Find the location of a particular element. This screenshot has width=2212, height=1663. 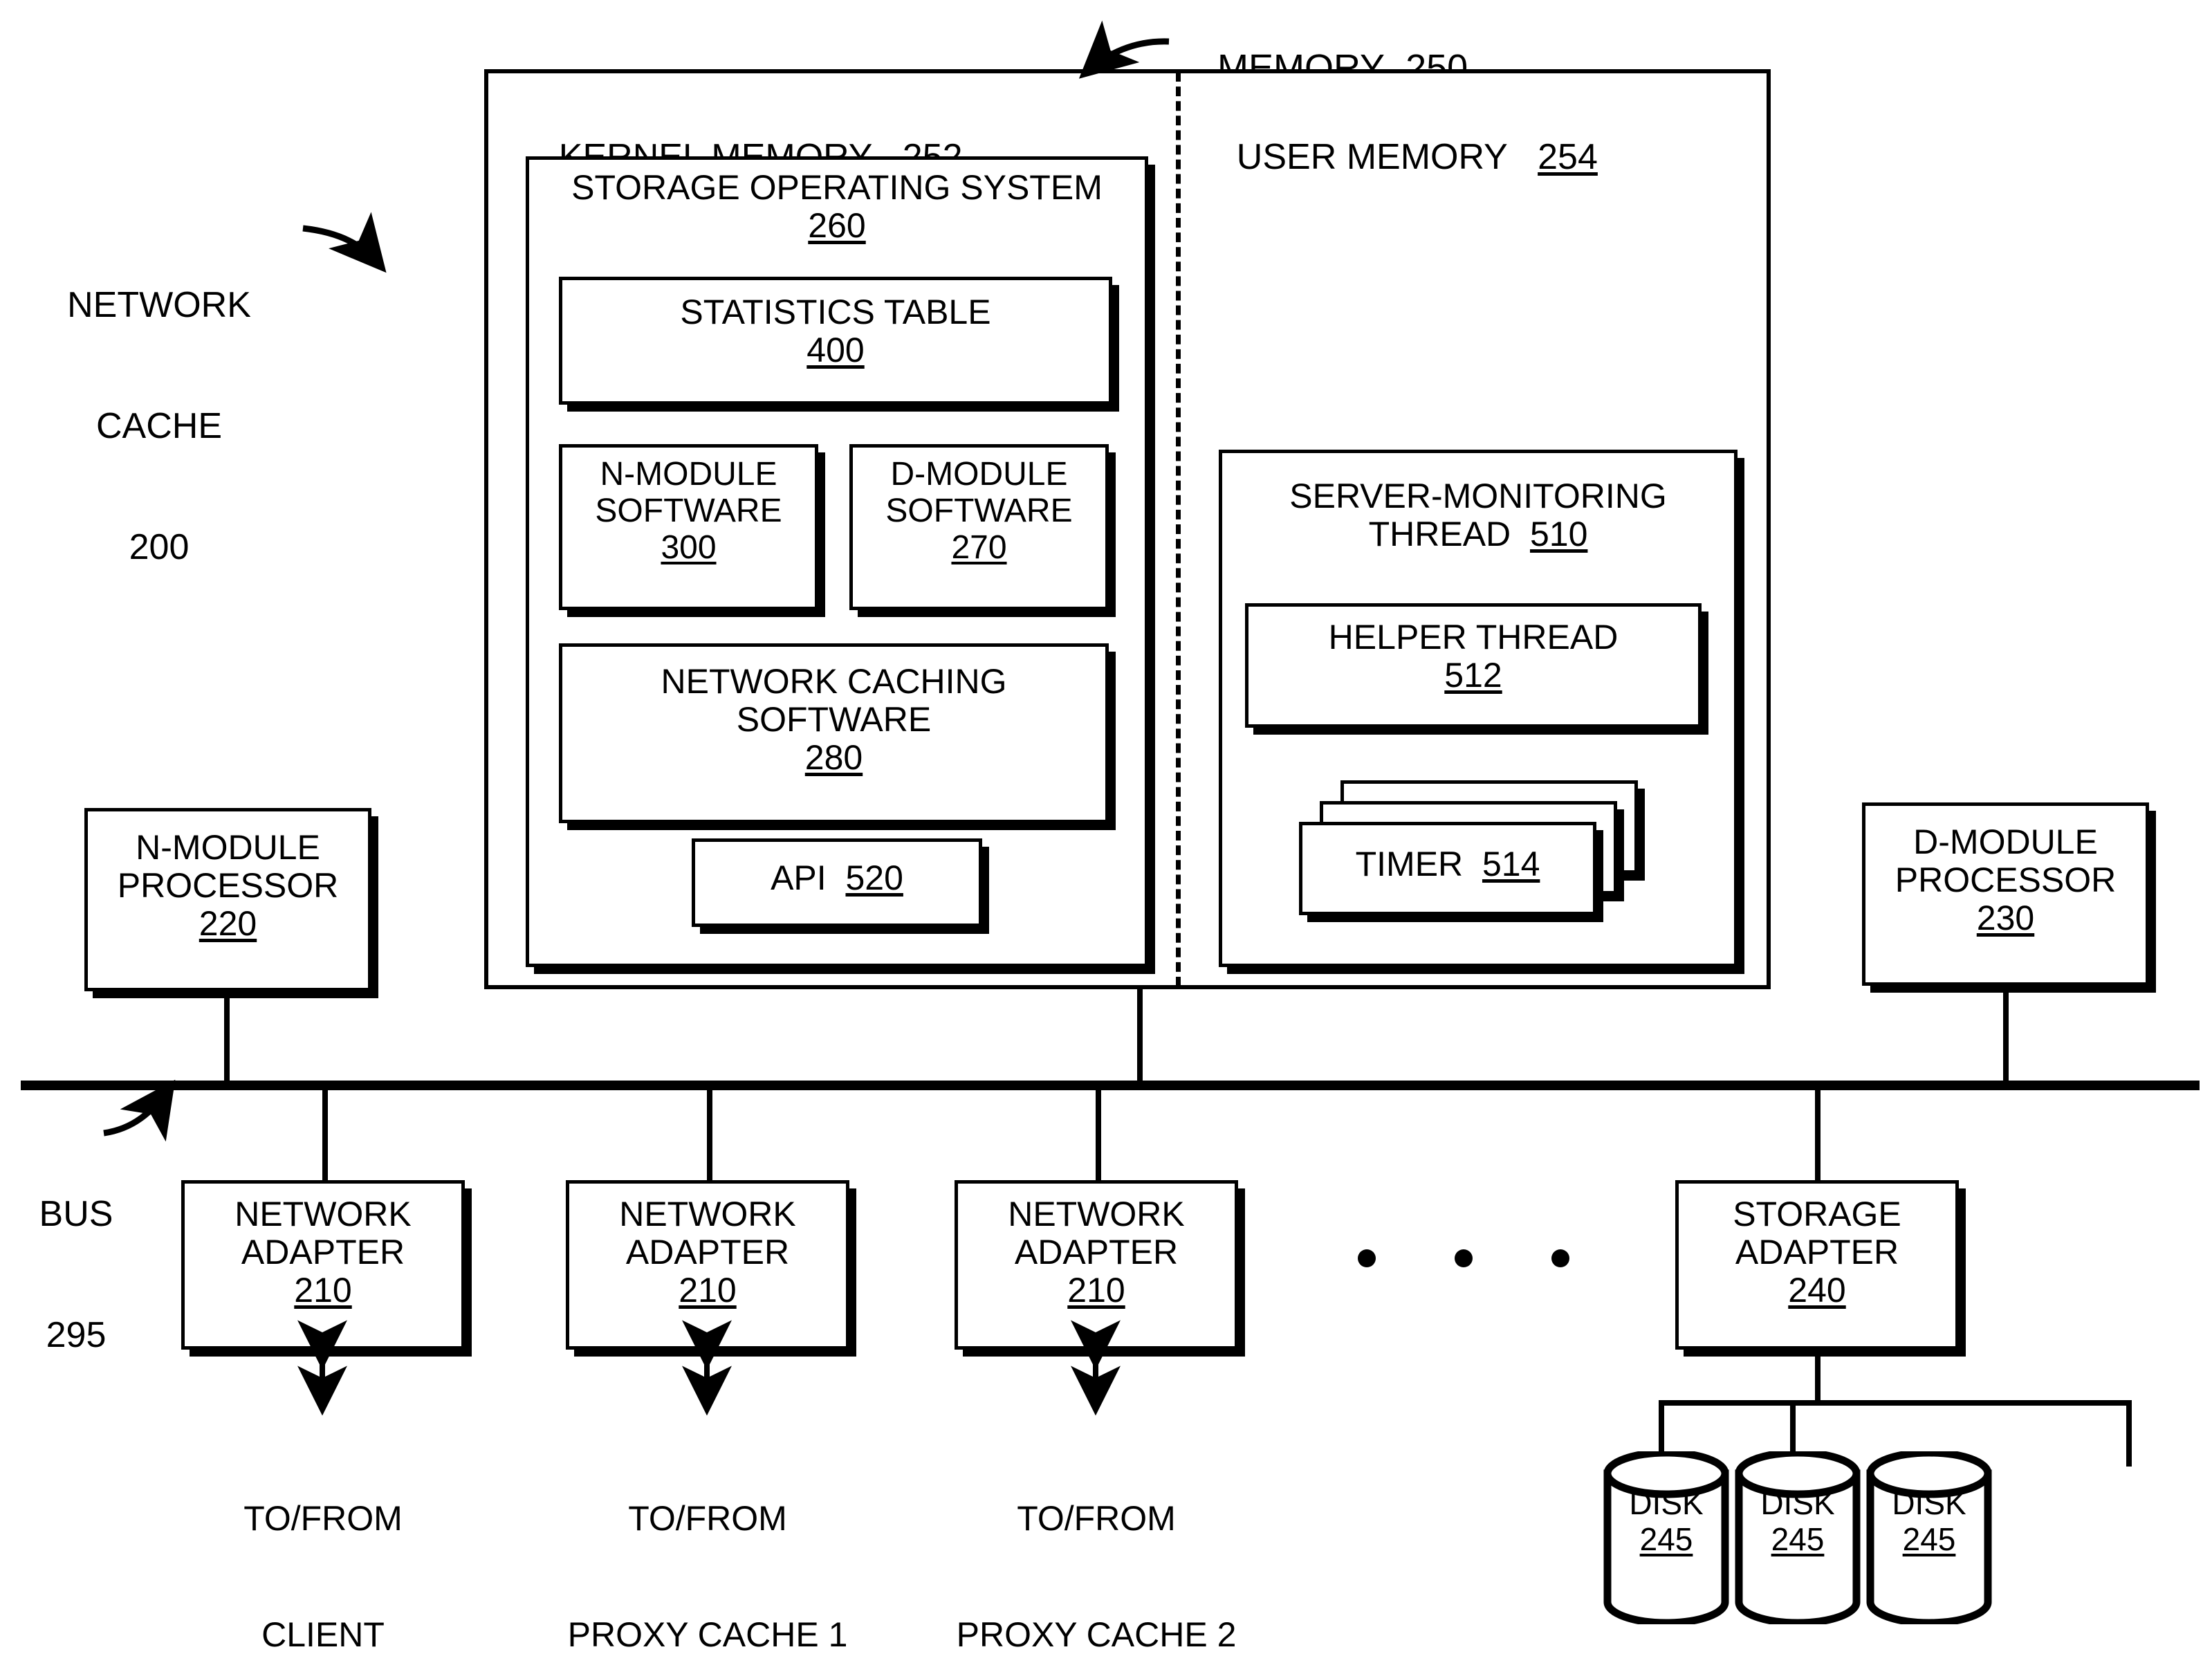

network-adapter-3-endpoint: TO/FROM PROXY CACHE 2 is located at coordinates (1096, 1543).